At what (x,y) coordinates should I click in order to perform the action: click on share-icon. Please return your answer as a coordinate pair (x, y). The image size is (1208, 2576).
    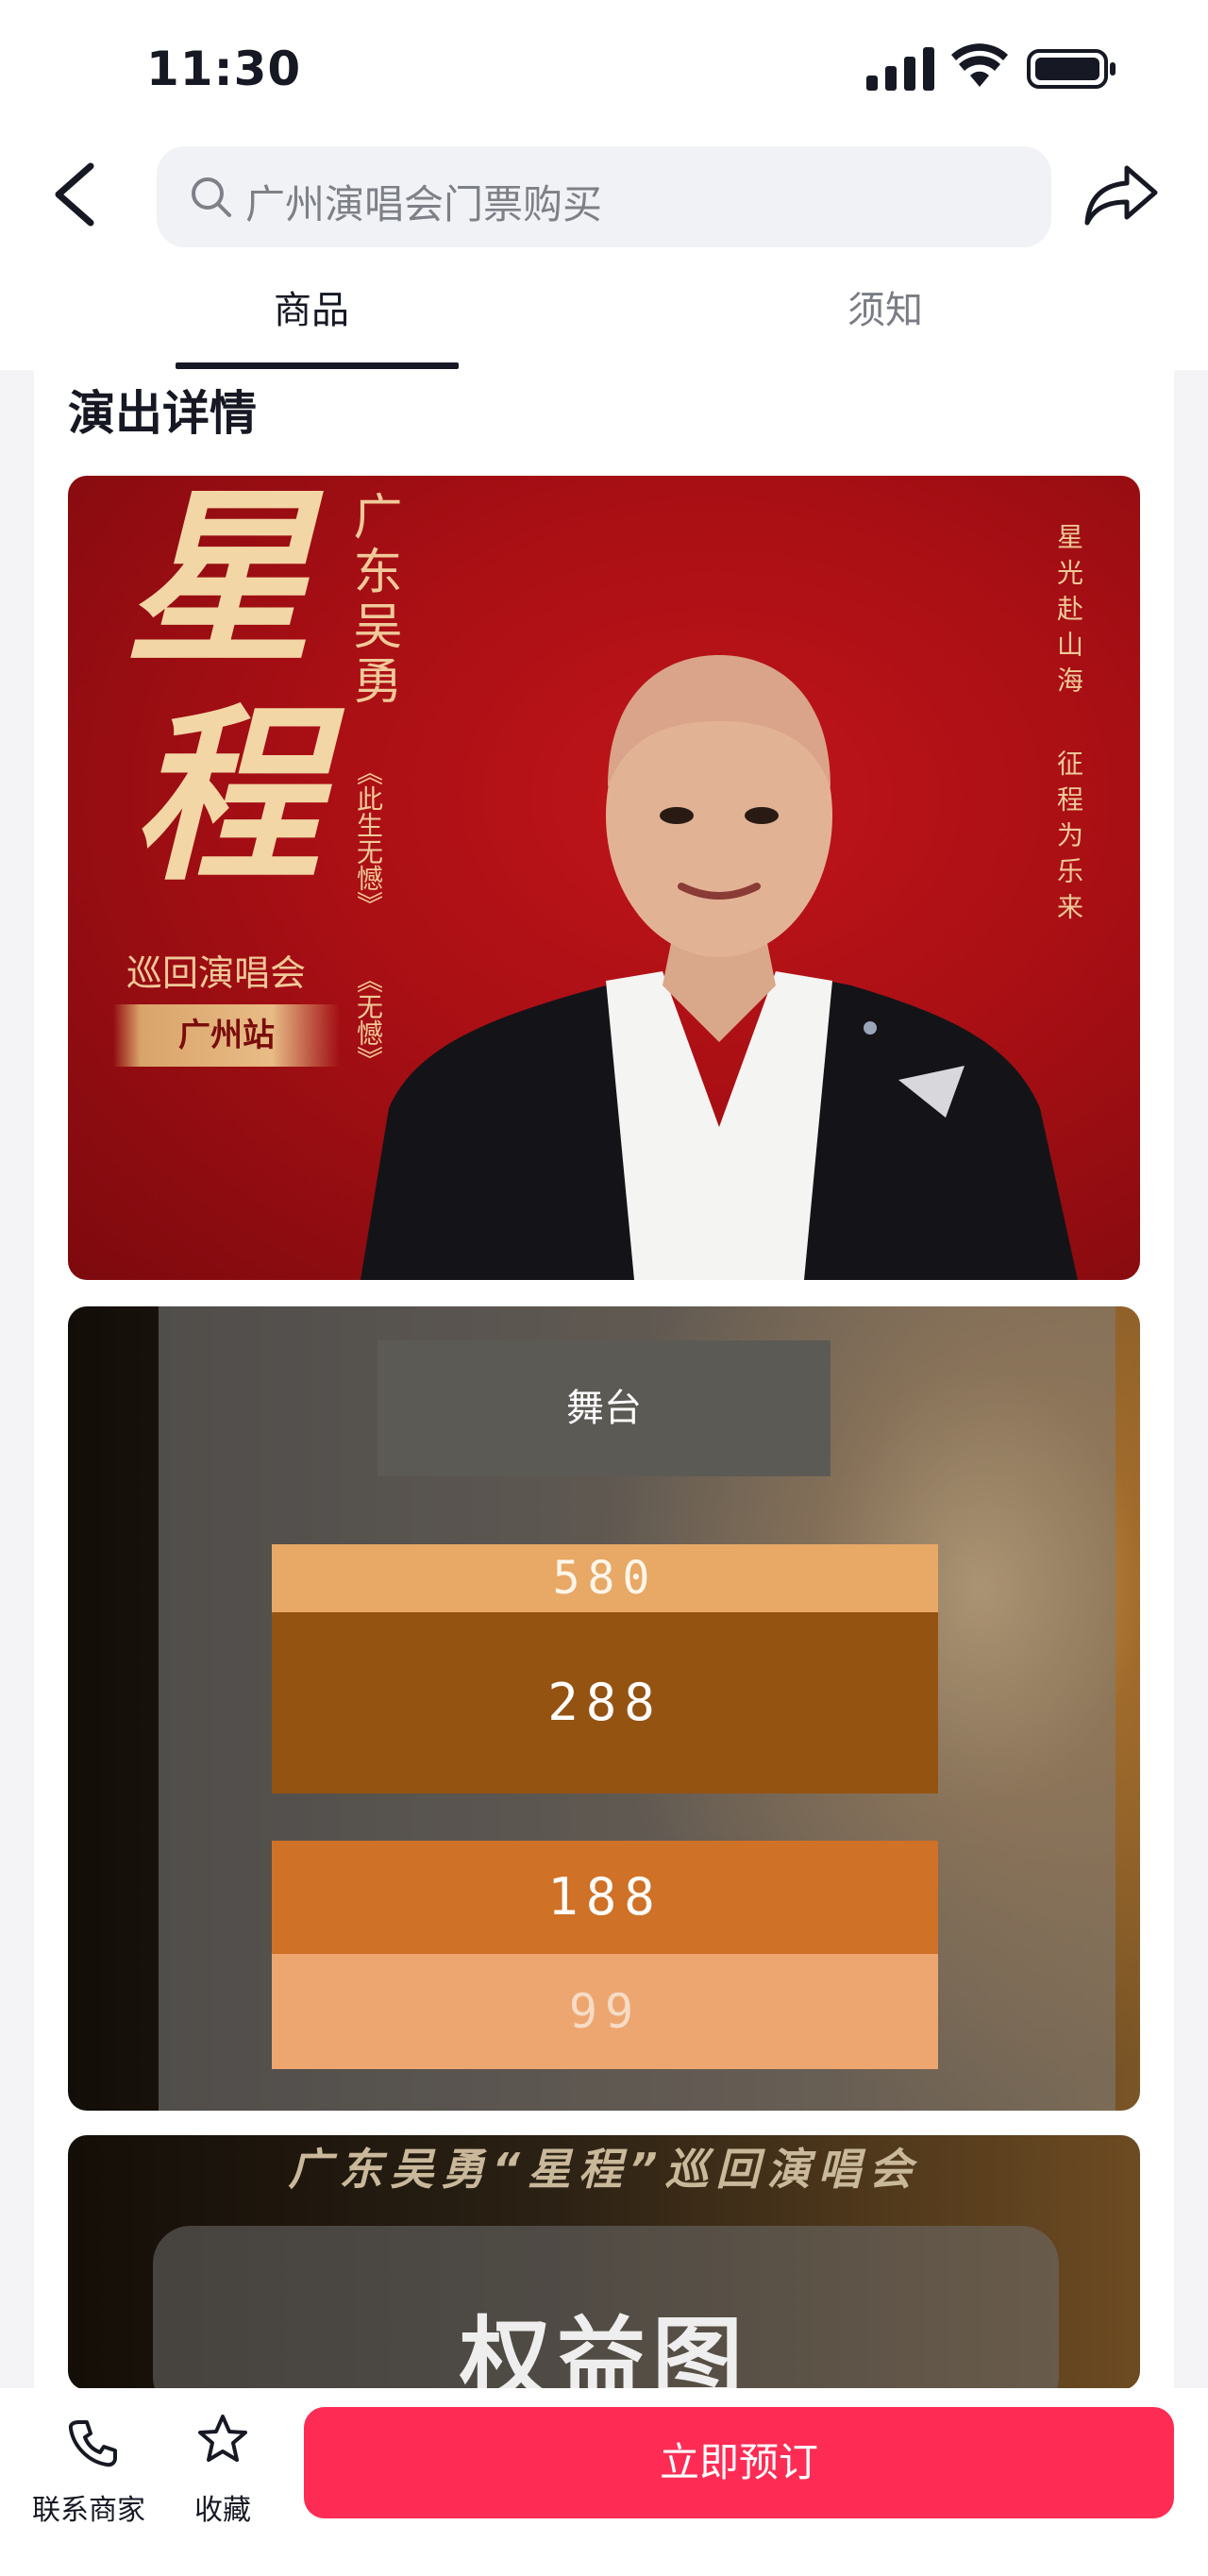
    Looking at the image, I should click on (1121, 195).